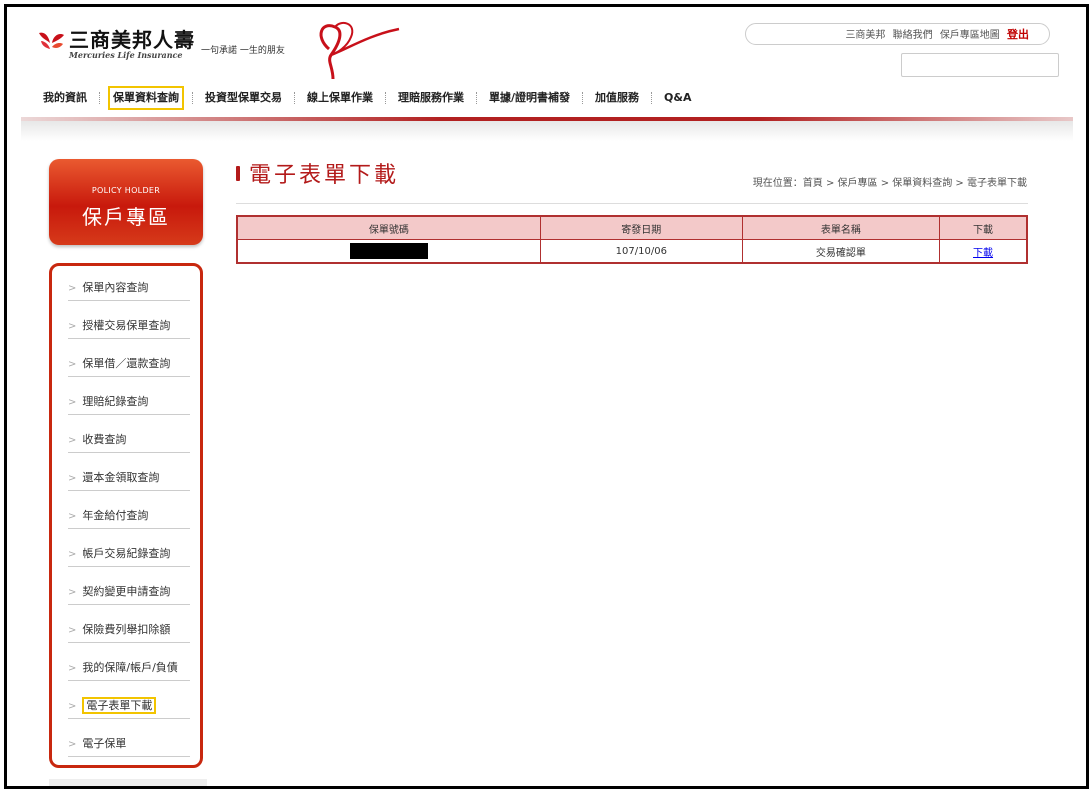 Image resolution: width=1091 pixels, height=791 pixels. I want to click on sidebar-item-claim-records: > 理賠紀錄查詢, so click(129, 402).